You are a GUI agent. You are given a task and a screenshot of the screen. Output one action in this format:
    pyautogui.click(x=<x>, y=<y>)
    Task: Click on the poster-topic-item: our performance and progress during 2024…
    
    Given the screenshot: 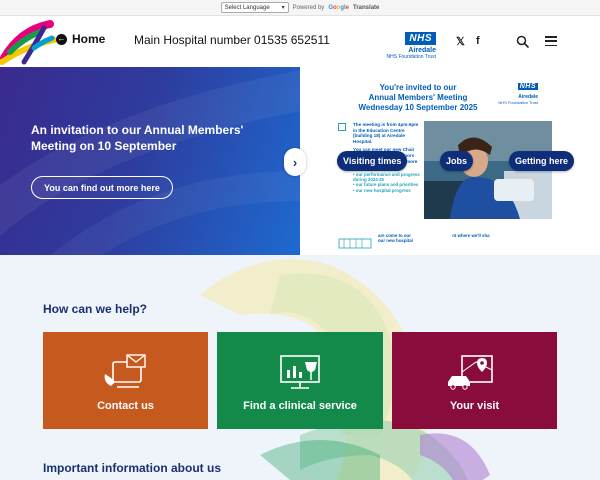 What is the action you would take?
    pyautogui.click(x=387, y=177)
    